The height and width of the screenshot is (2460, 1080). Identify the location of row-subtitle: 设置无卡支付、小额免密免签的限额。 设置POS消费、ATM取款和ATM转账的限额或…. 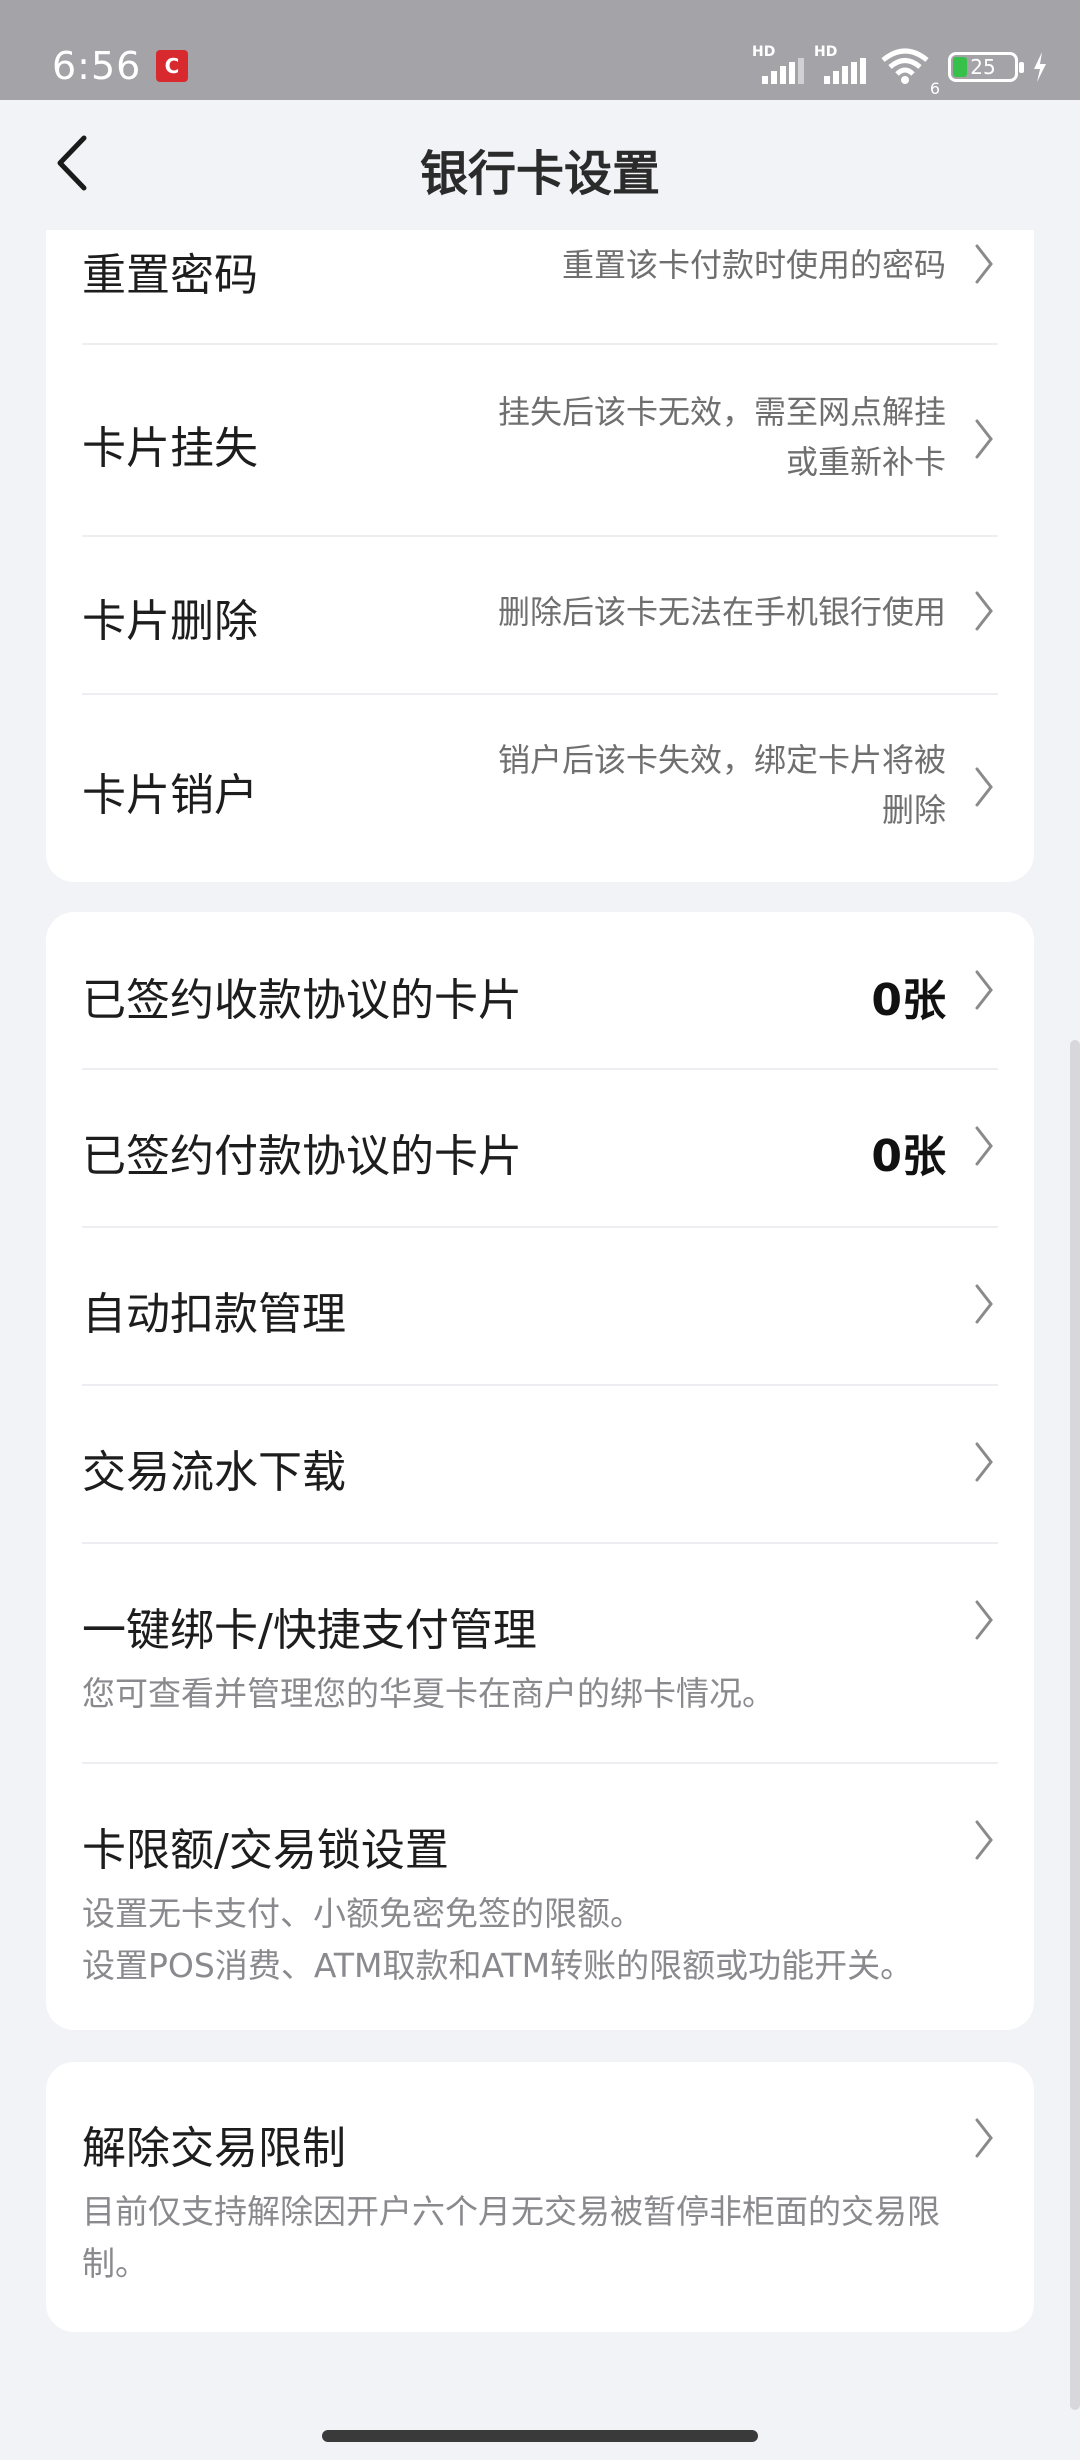
(498, 1939).